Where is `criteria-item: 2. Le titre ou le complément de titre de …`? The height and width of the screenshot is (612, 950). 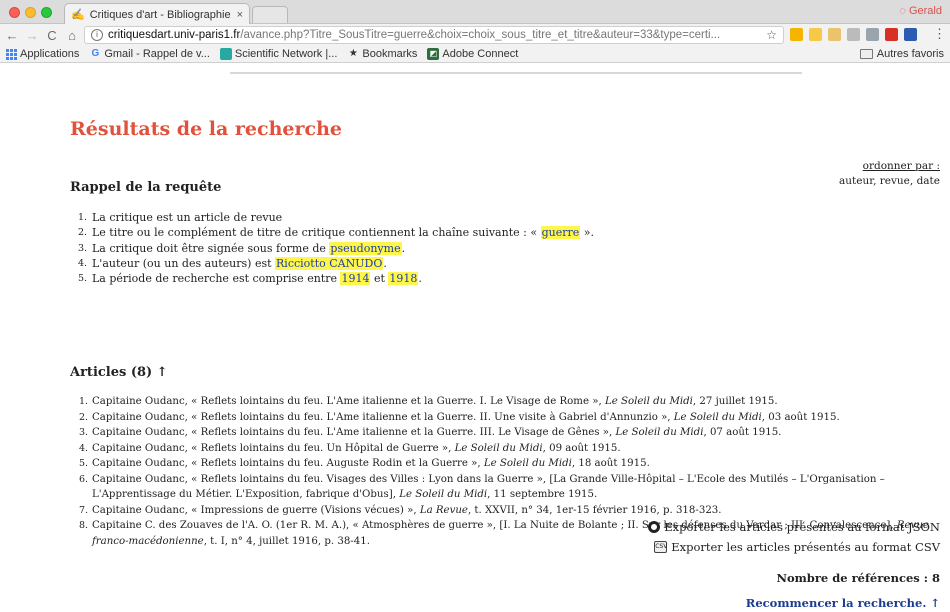 criteria-item: 2. Le titre ou le complément de titre de … is located at coordinates (336, 232).